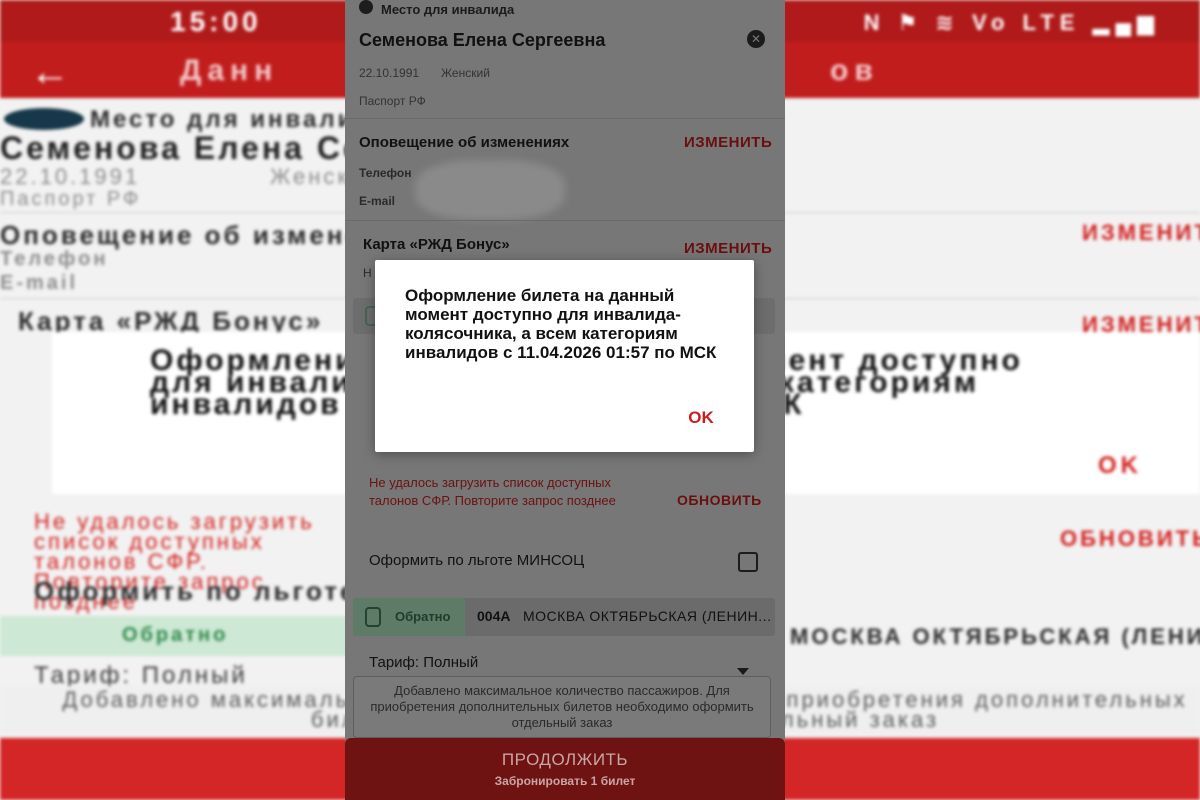  I want to click on bg-dialog-ok: OK, so click(1120, 465).